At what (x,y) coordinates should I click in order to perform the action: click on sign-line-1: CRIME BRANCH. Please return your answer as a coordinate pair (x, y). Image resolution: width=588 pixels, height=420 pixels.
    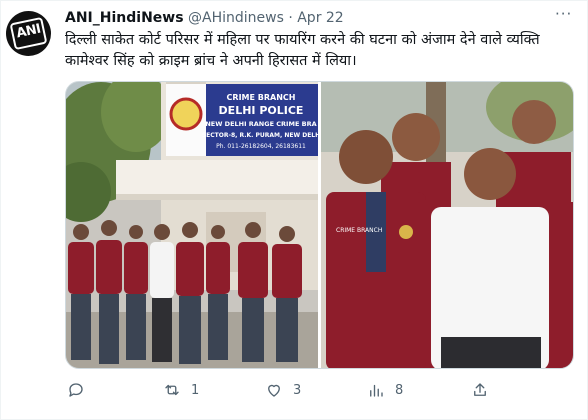
    Looking at the image, I should click on (261, 97).